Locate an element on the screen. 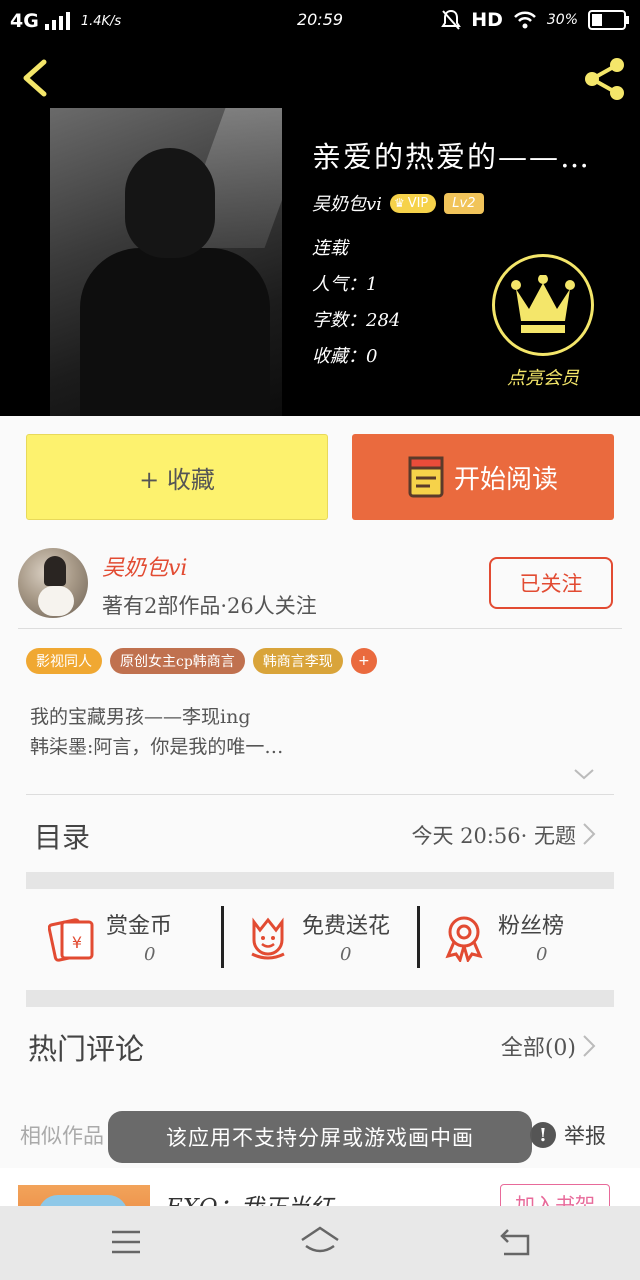 The width and height of the screenshot is (640, 1280). wifi-icon is located at coordinates (524, 20).